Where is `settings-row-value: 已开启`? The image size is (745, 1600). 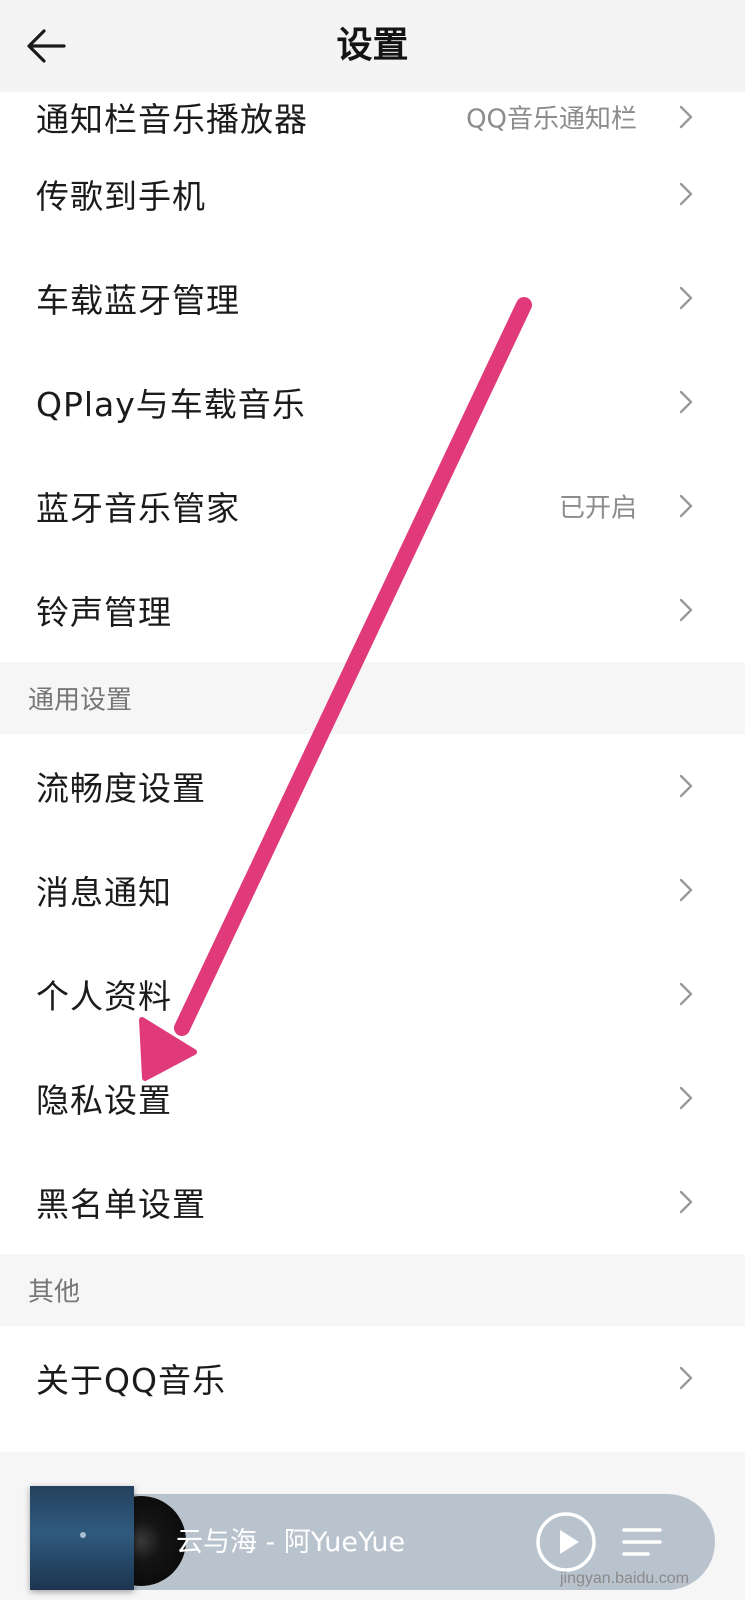
settings-row-value: 已开启 is located at coordinates (597, 508).